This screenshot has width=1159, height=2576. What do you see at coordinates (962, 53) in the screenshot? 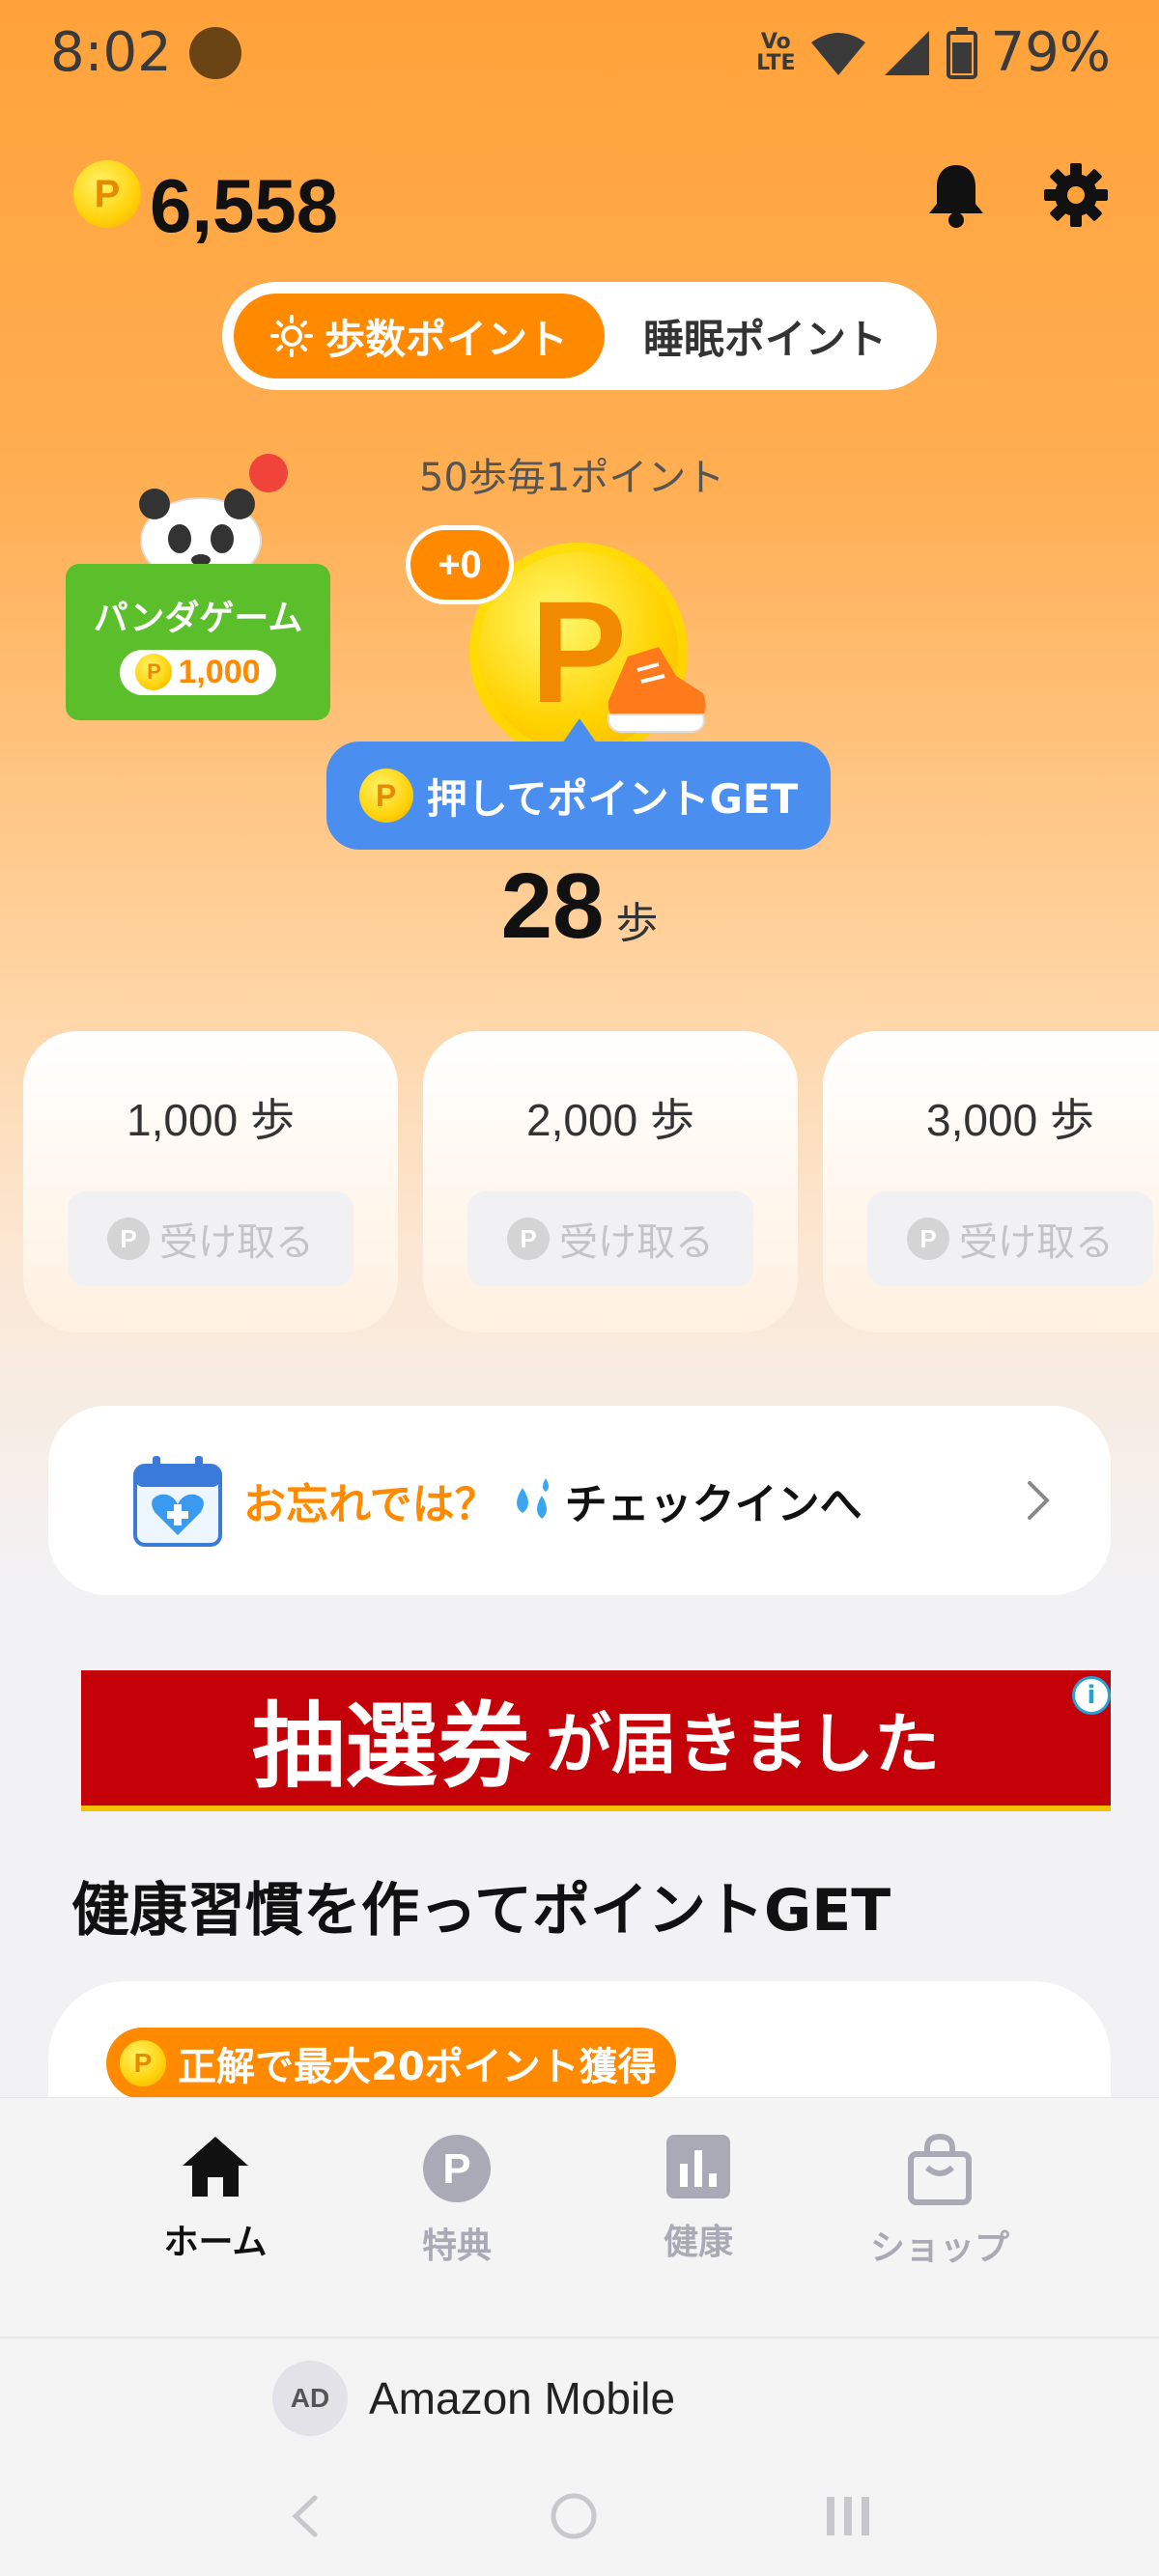
I see `battery-icon` at bounding box center [962, 53].